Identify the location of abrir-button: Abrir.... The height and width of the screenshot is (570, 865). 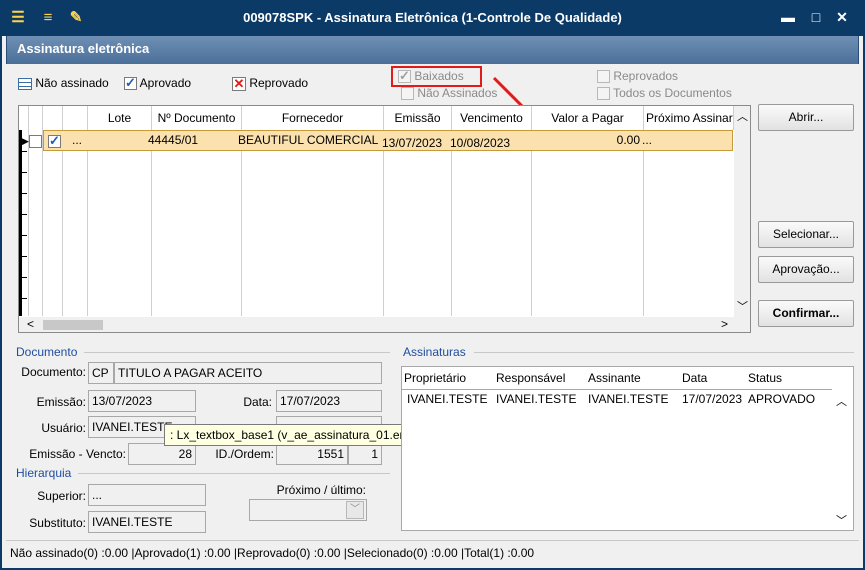
(806, 117).